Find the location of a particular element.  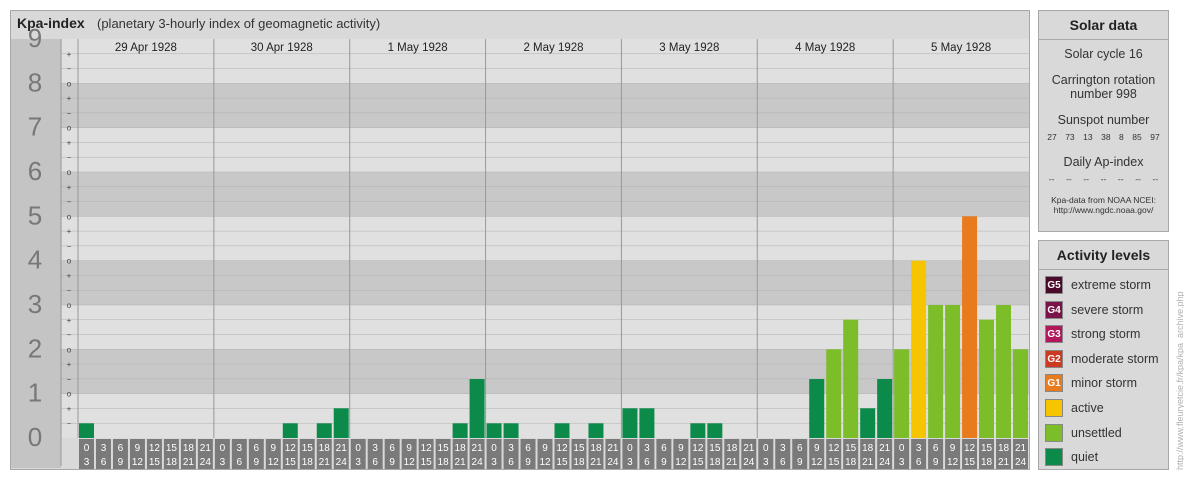

legend-swatch: G1 is located at coordinates (1054, 383).